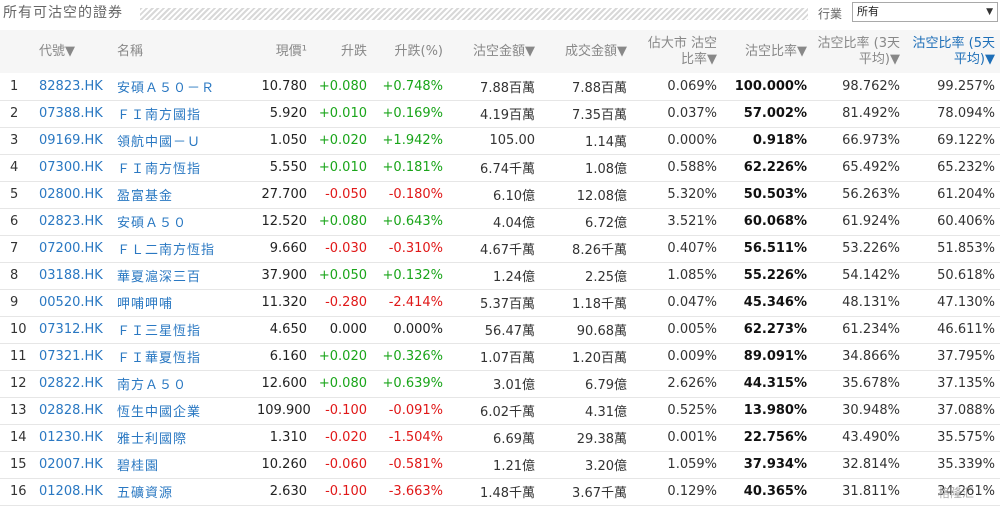 The image size is (1000, 506). What do you see at coordinates (415, 437) in the screenshot?
I see `price-change-pct: -1.504%` at bounding box center [415, 437].